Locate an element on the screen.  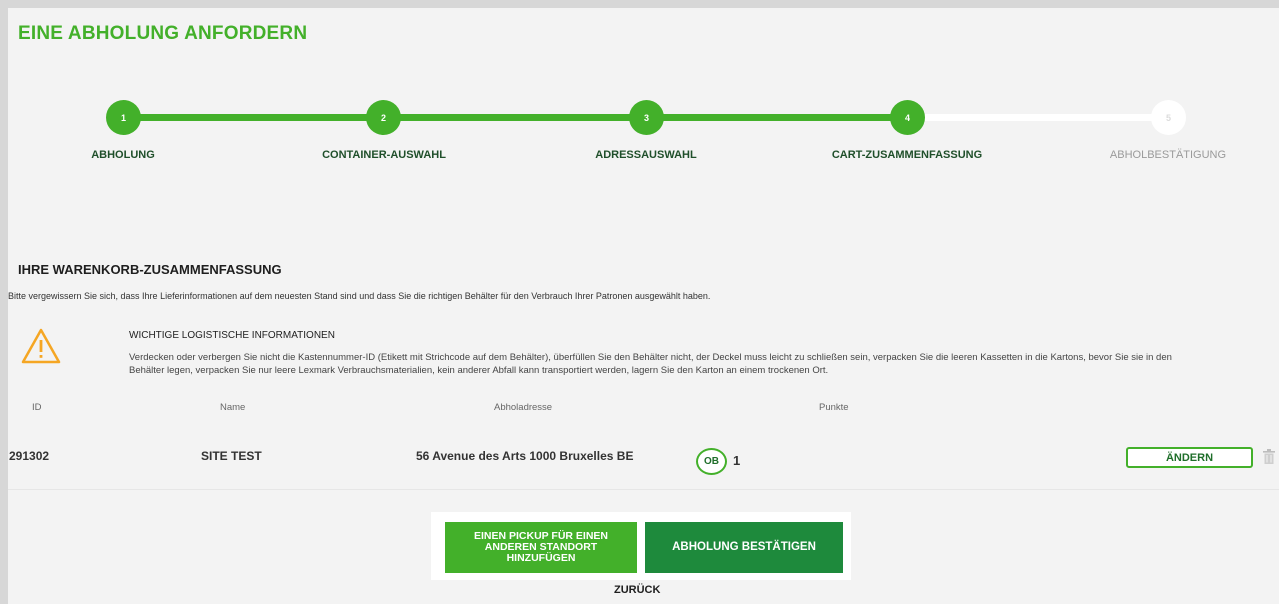
step-1-circle: 1 is located at coordinates (123, 117).